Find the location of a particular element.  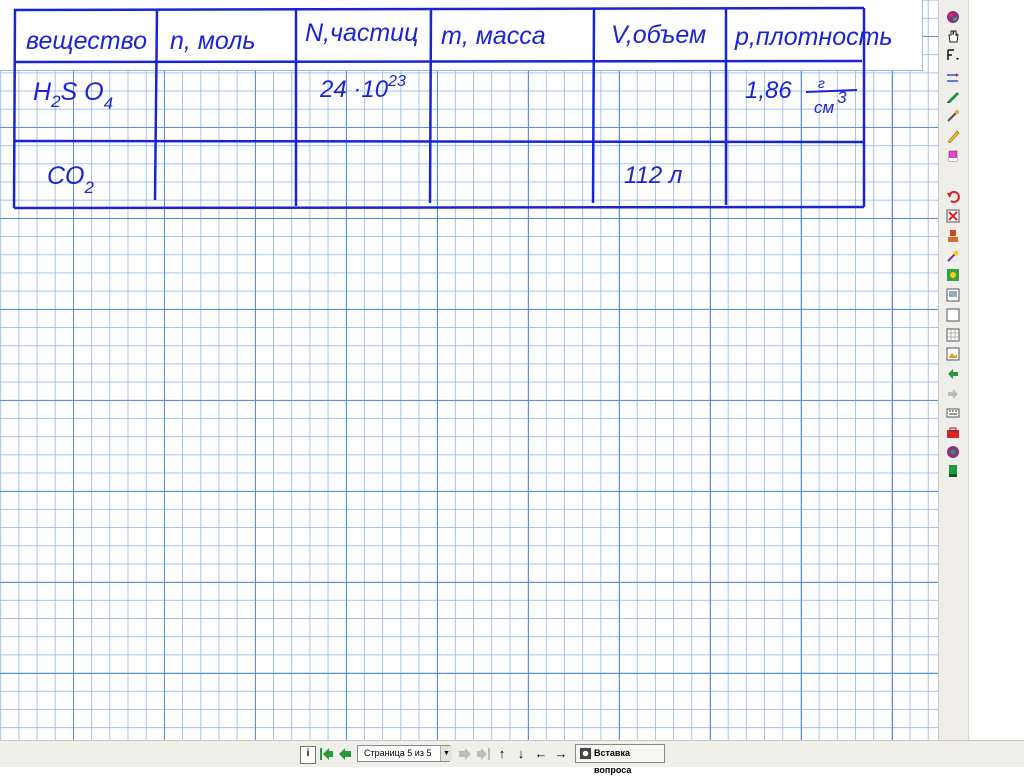

undo-icon is located at coordinates (953, 197).